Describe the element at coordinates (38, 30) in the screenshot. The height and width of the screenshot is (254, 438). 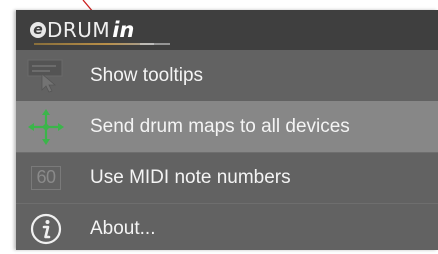
I see `logo-e-mark: e` at that location.